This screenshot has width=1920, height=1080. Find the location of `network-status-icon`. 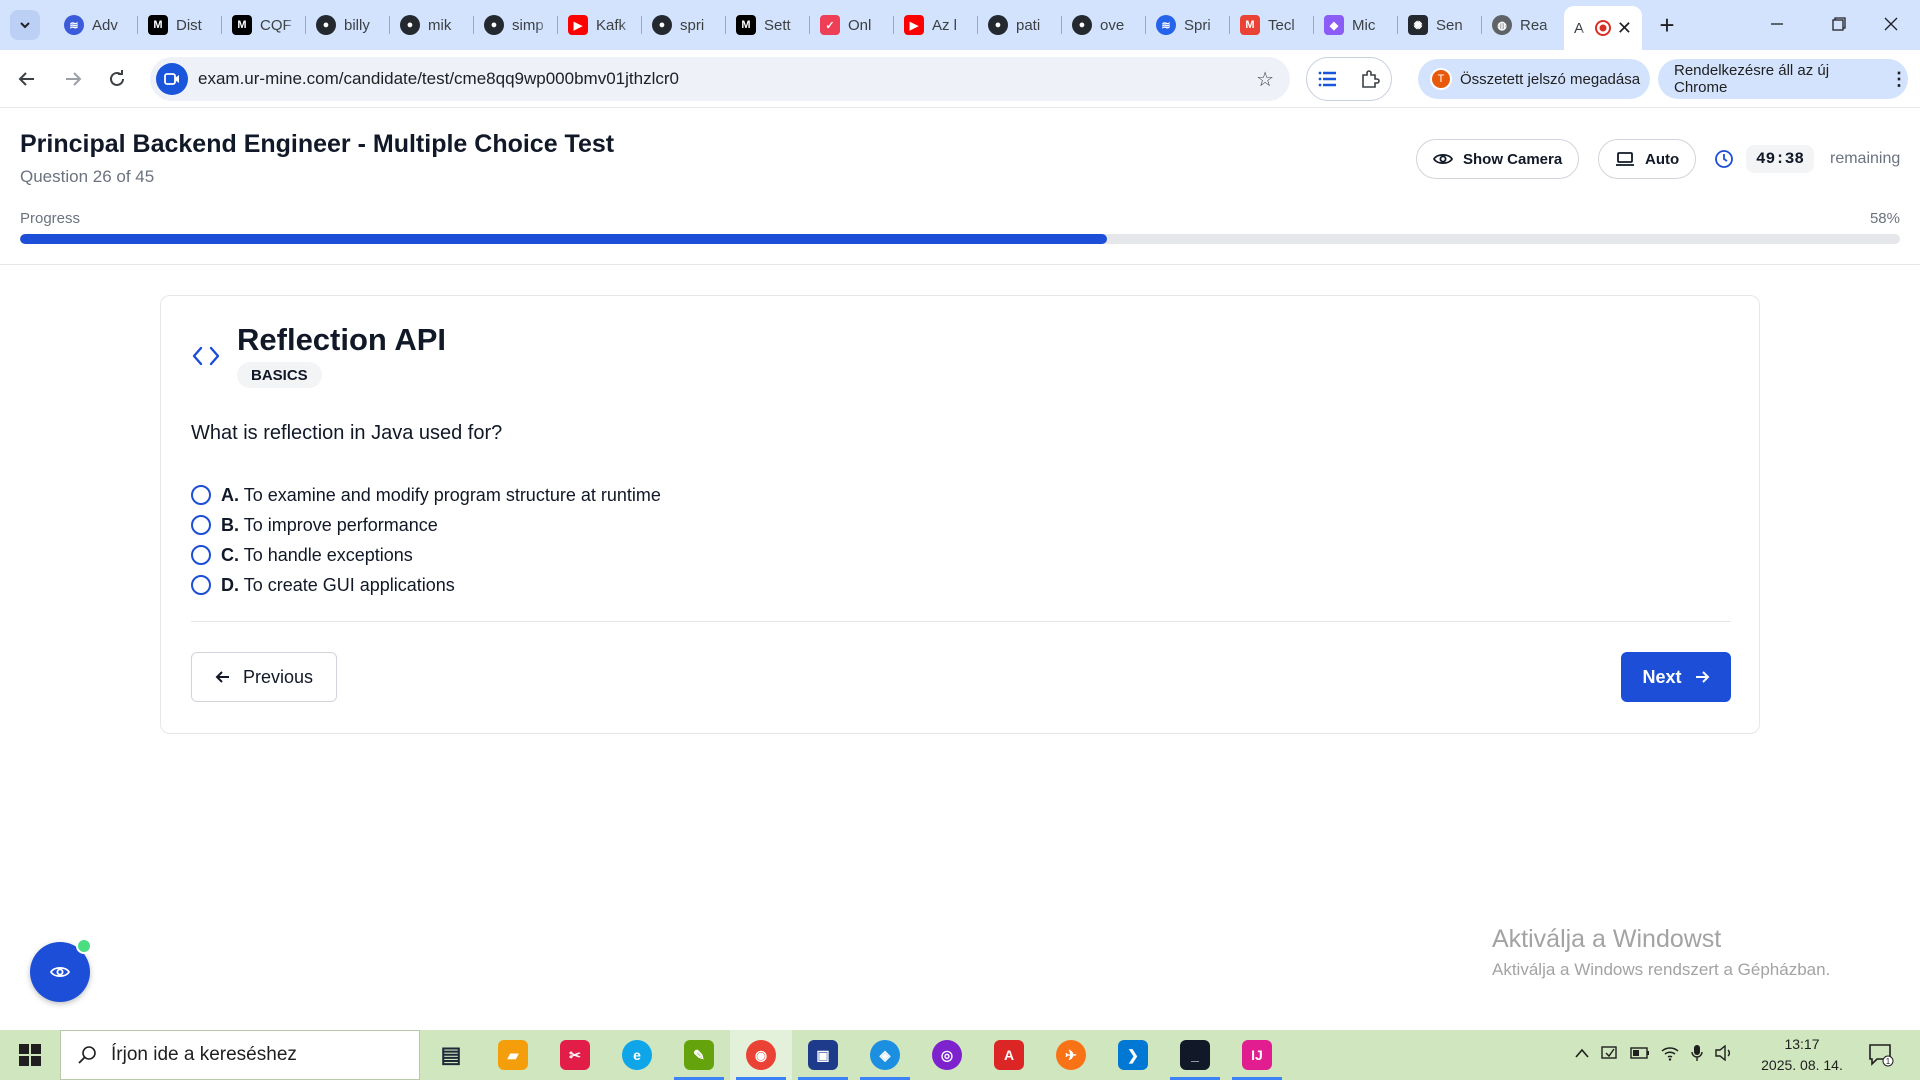

network-status-icon is located at coordinates (1610, 1055).